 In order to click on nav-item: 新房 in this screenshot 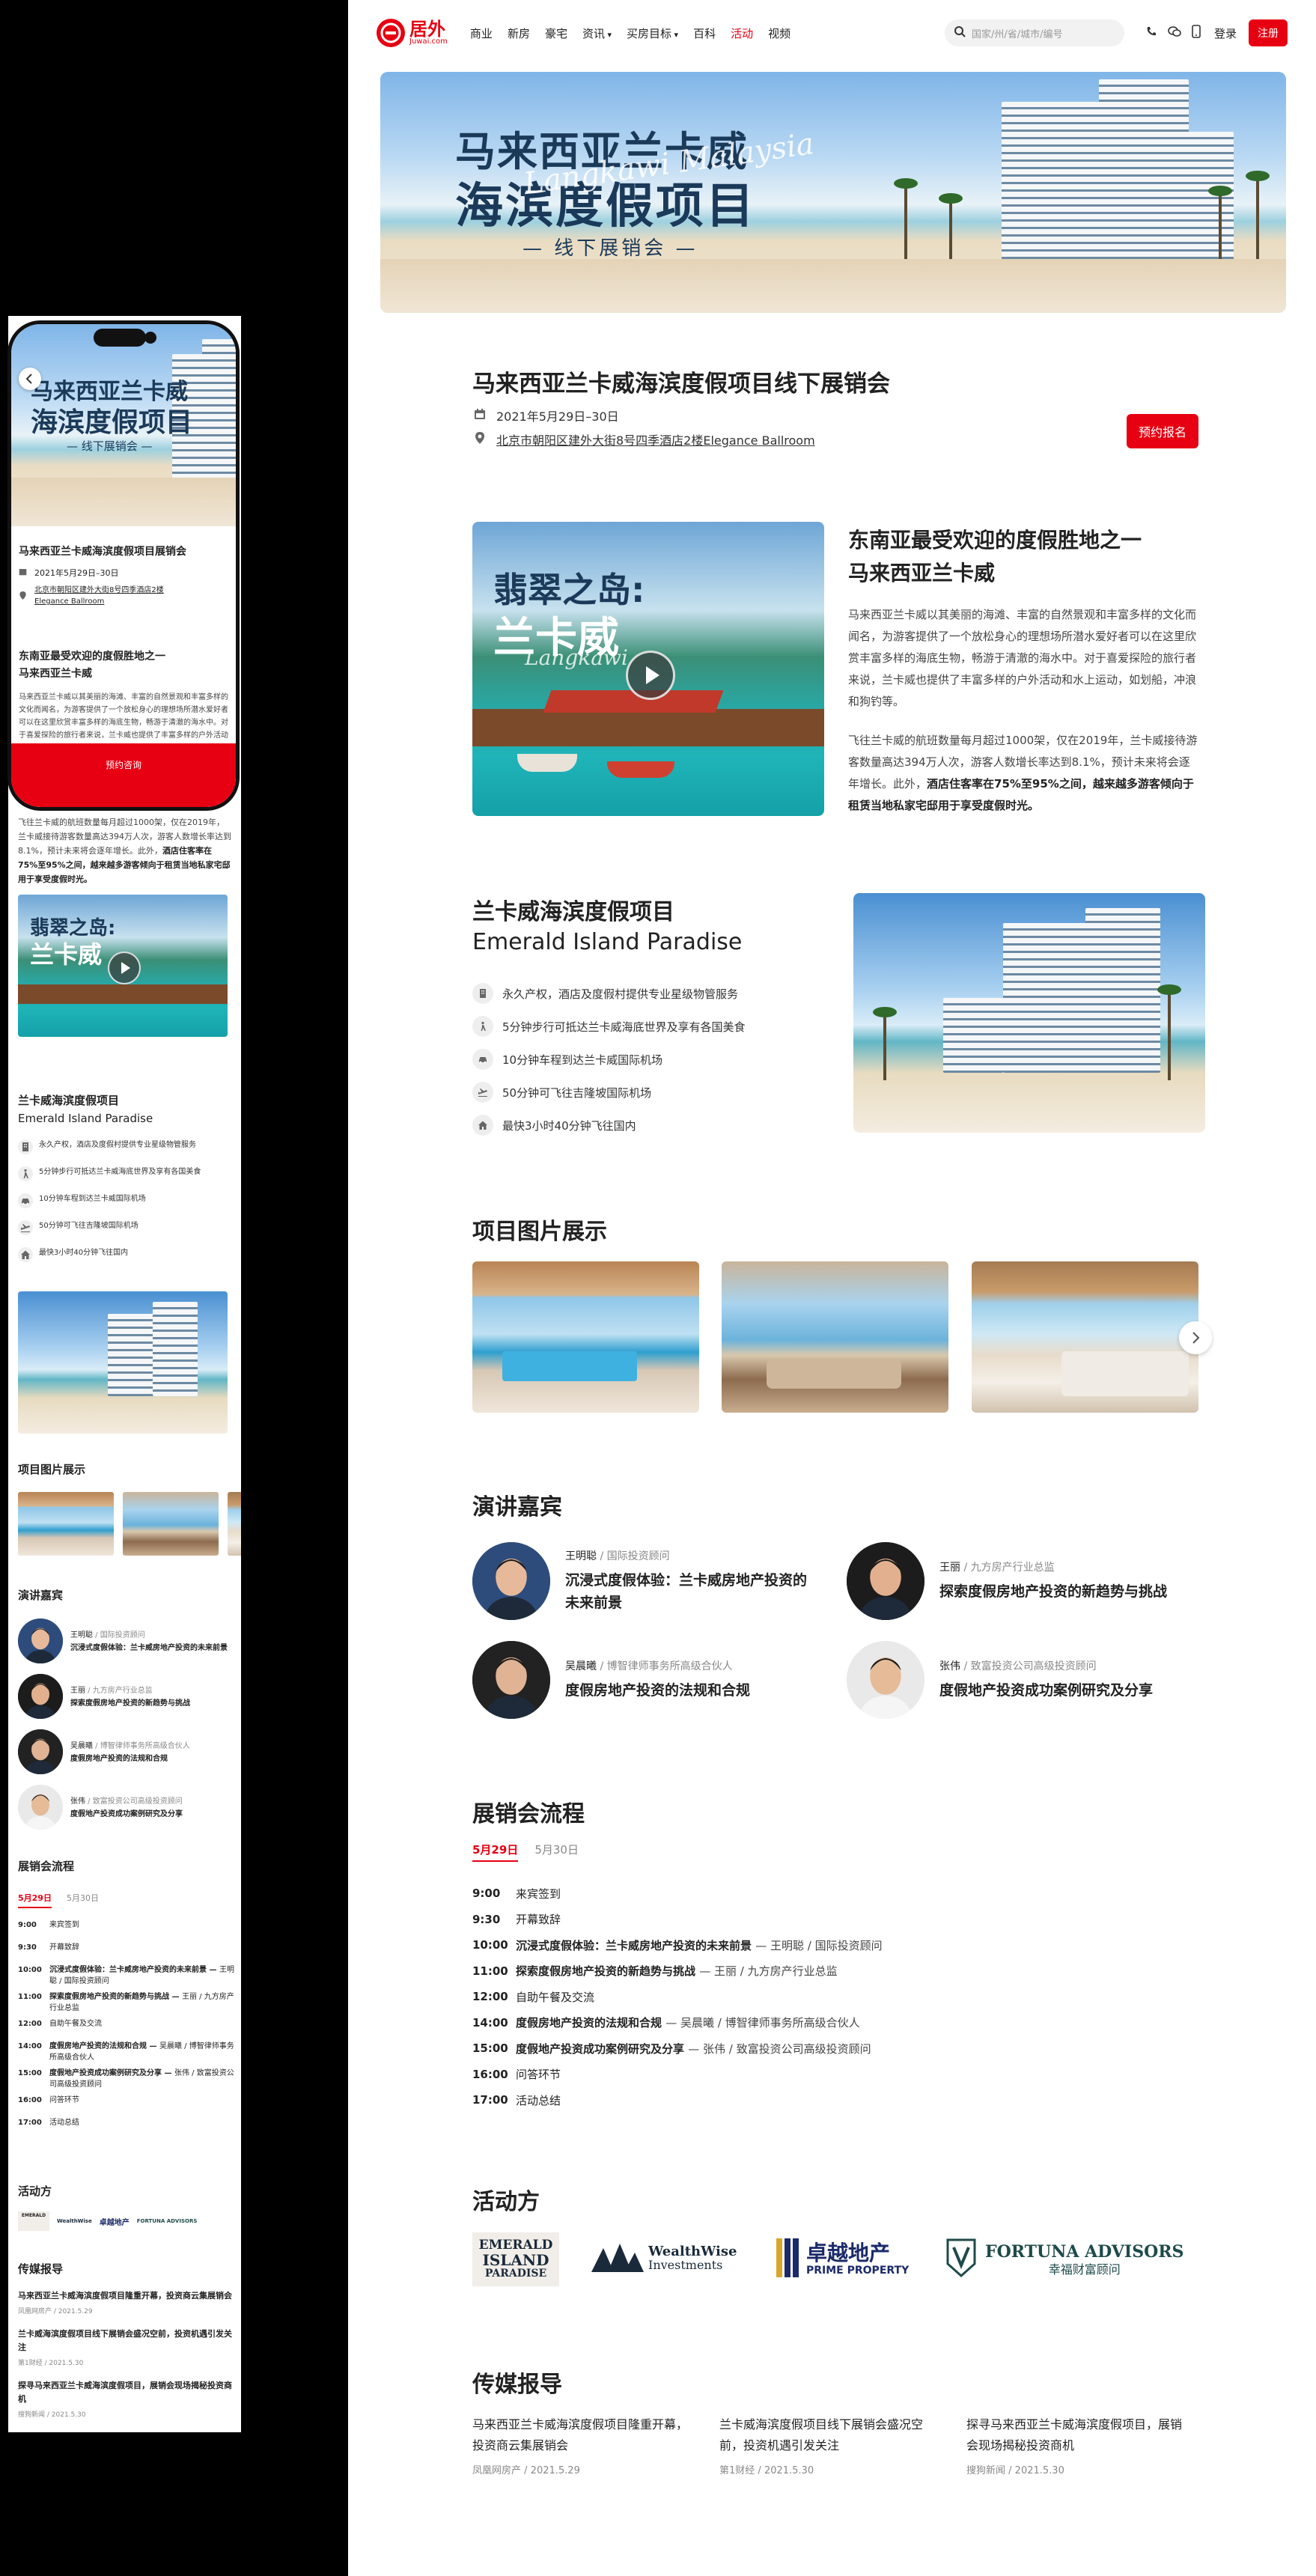, I will do `click(519, 33)`.